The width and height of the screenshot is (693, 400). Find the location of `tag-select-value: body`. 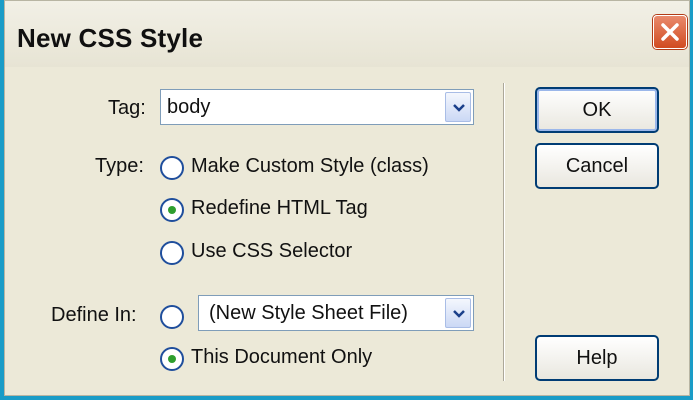

tag-select-value: body is located at coordinates (189, 107).